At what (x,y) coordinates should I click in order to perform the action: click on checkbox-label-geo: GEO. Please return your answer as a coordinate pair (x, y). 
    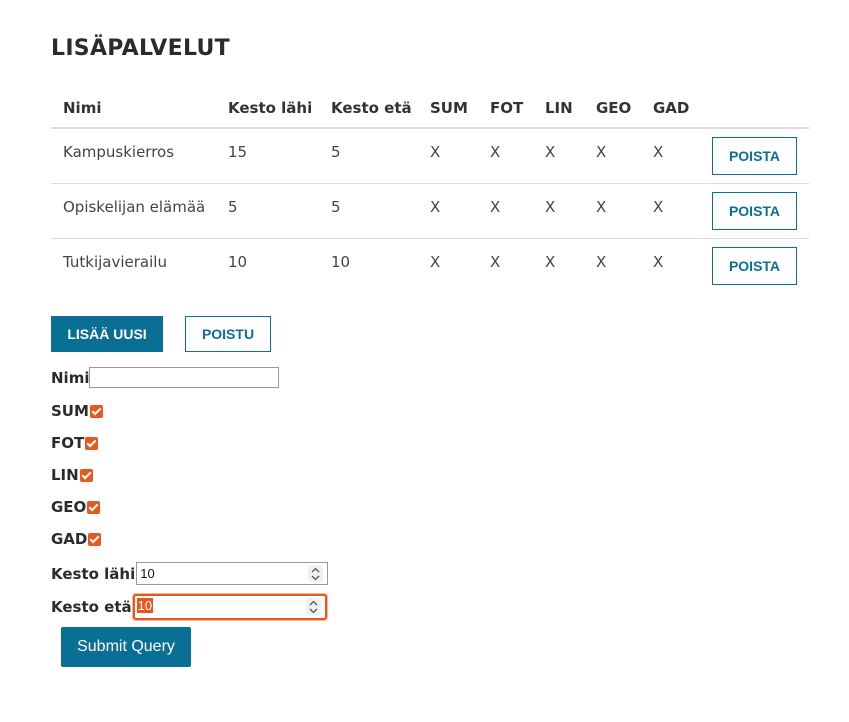
    Looking at the image, I should click on (69, 507).